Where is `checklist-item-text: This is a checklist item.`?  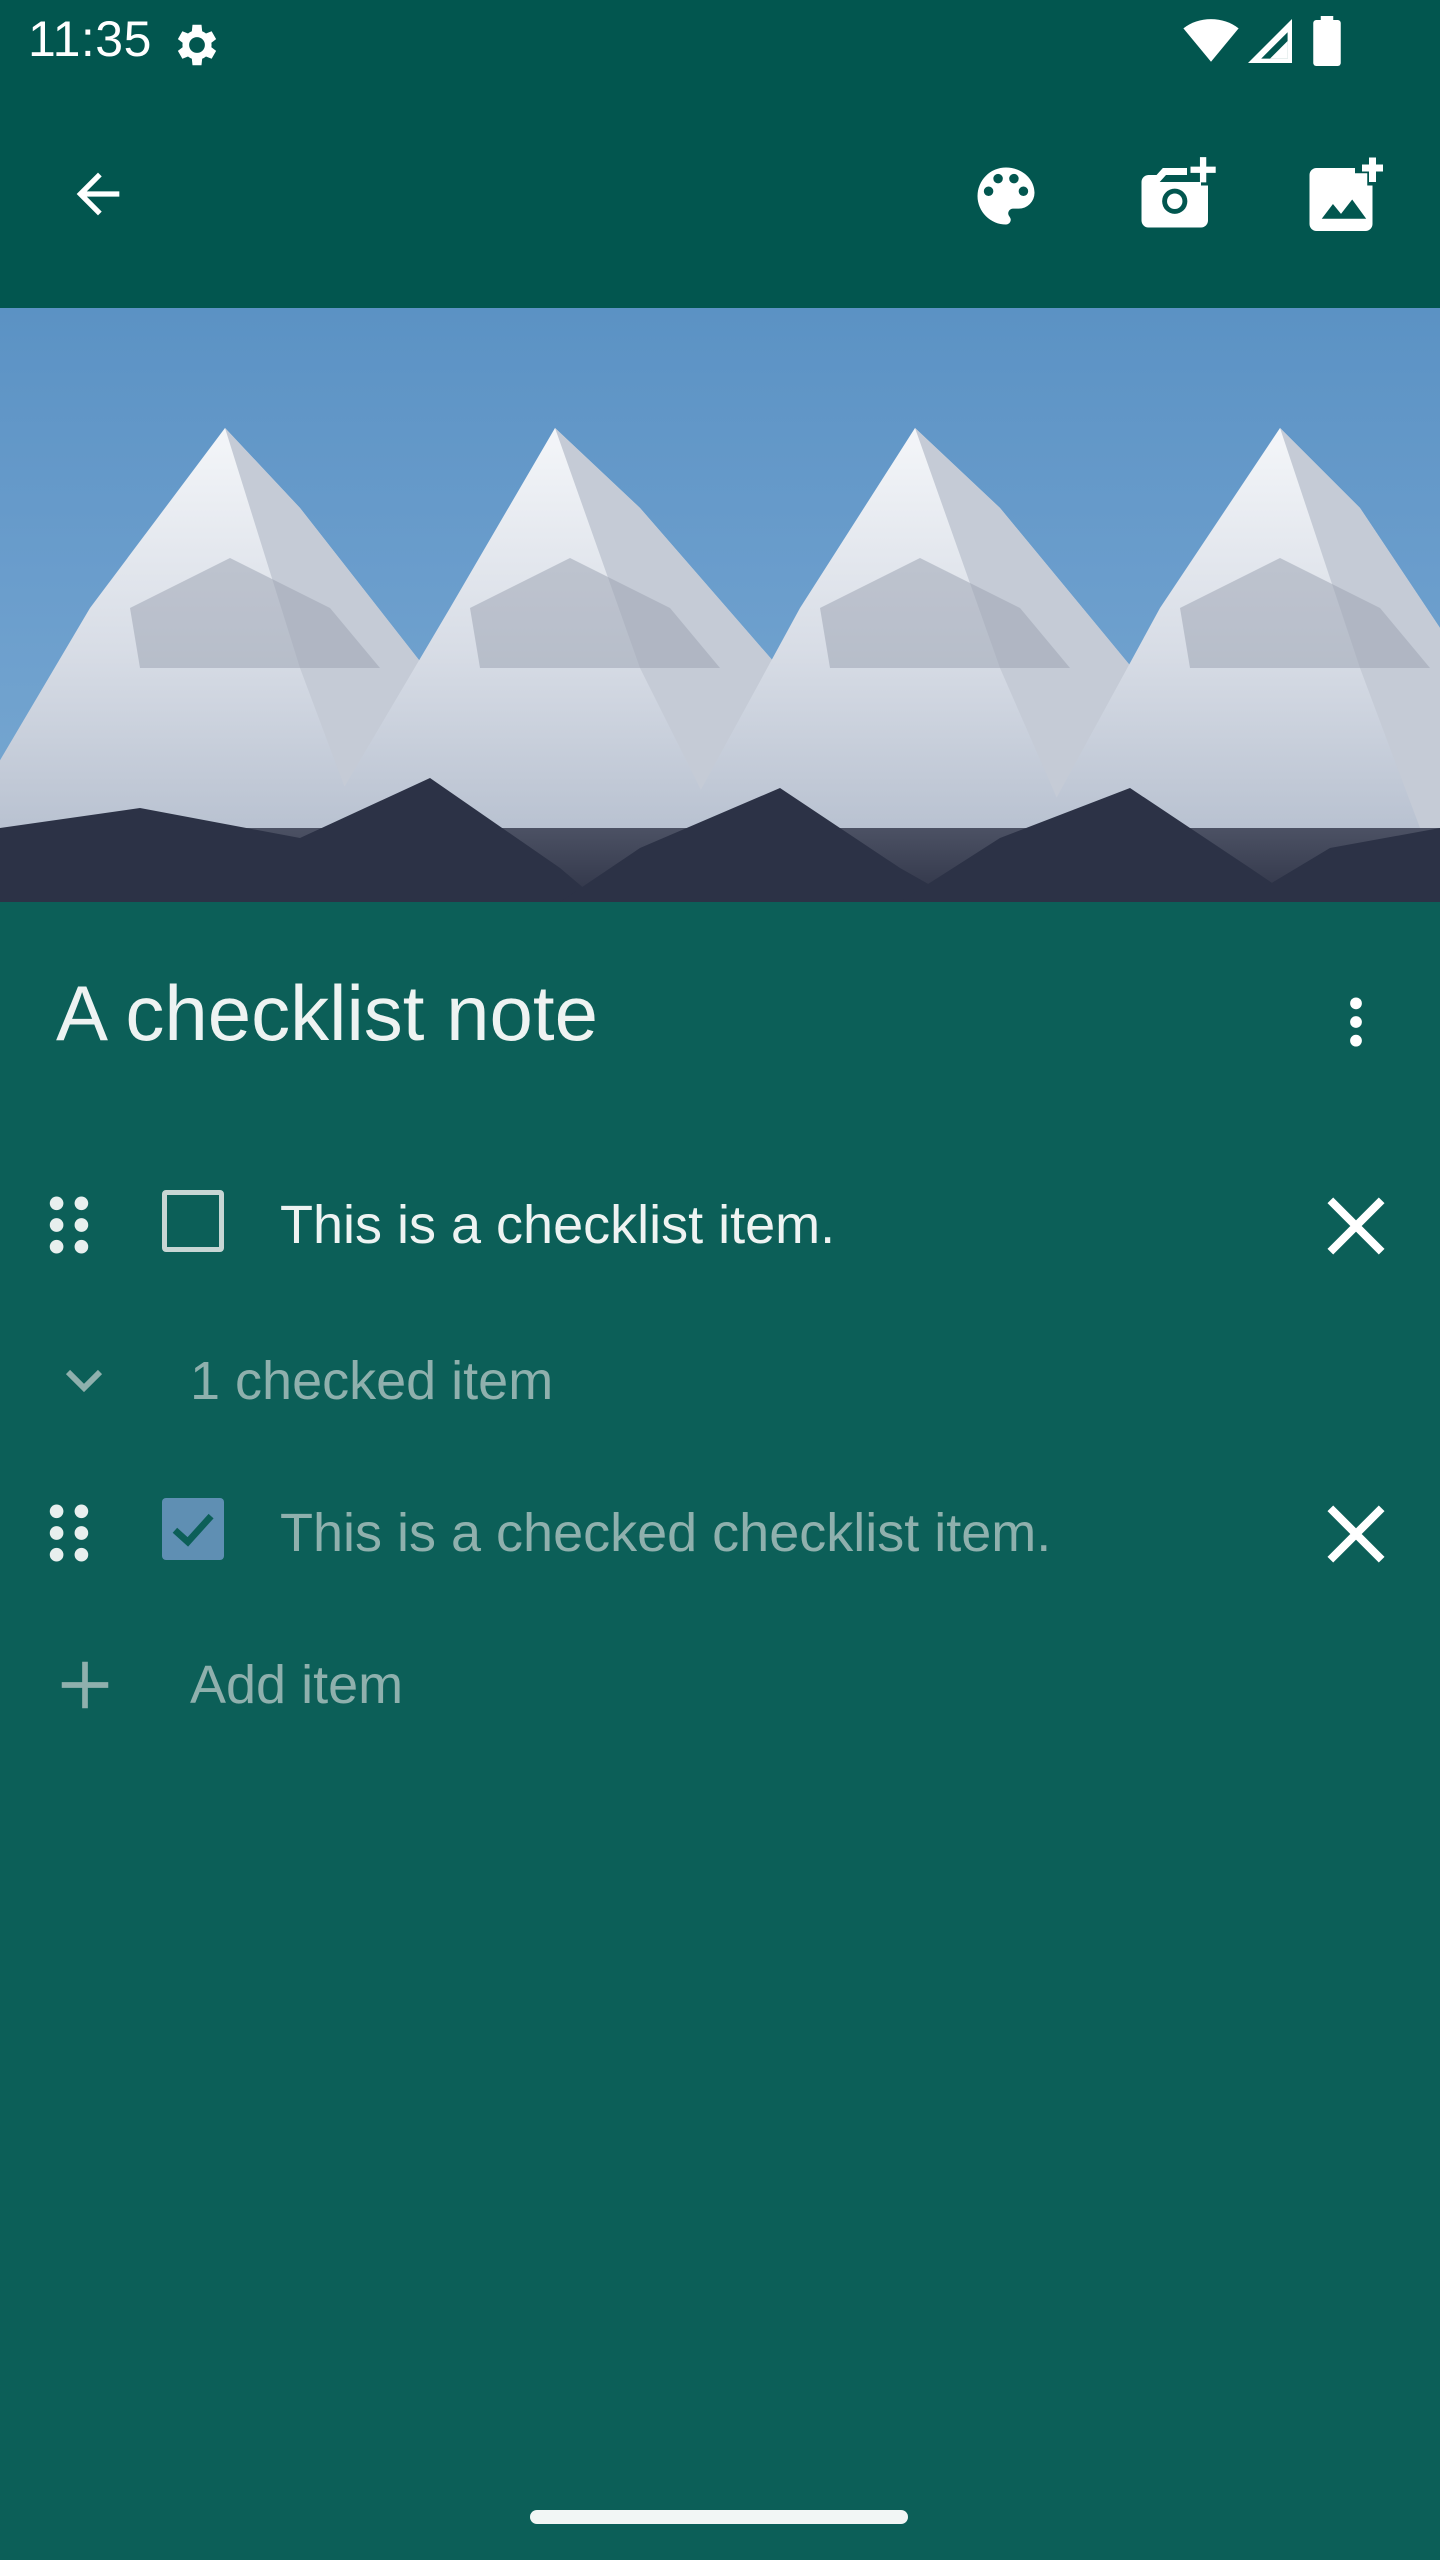 checklist-item-text: This is a checklist item. is located at coordinates (557, 1225).